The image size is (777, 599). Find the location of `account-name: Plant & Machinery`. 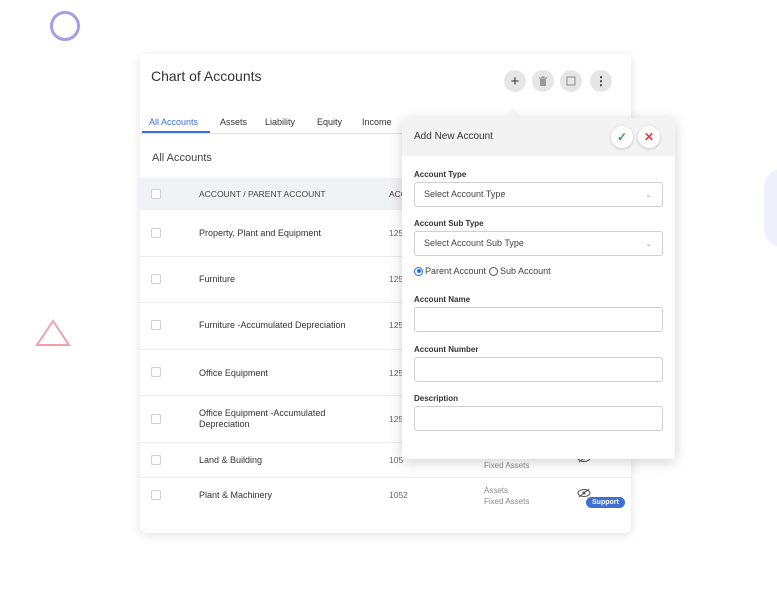

account-name: Plant & Machinery is located at coordinates (236, 495).